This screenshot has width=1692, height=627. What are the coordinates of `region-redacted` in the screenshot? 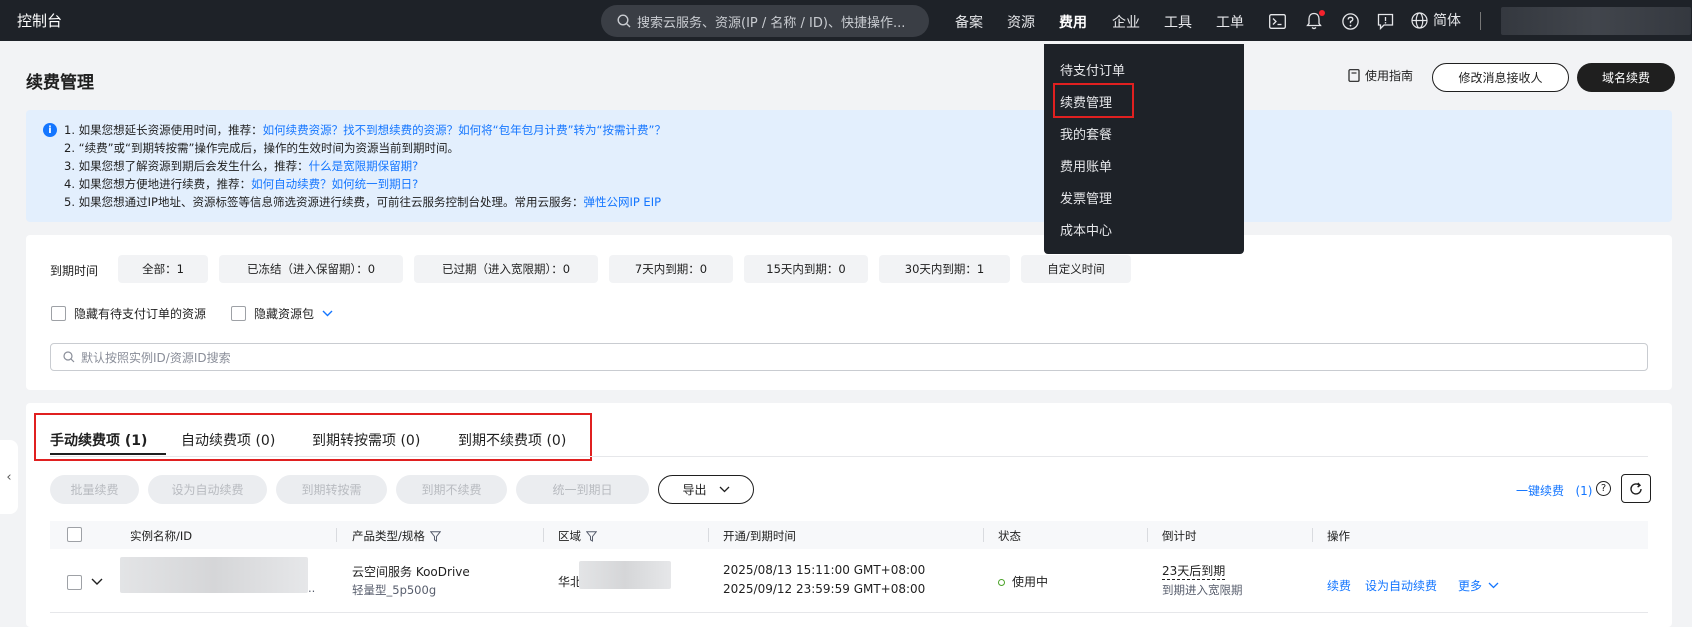 It's located at (625, 575).